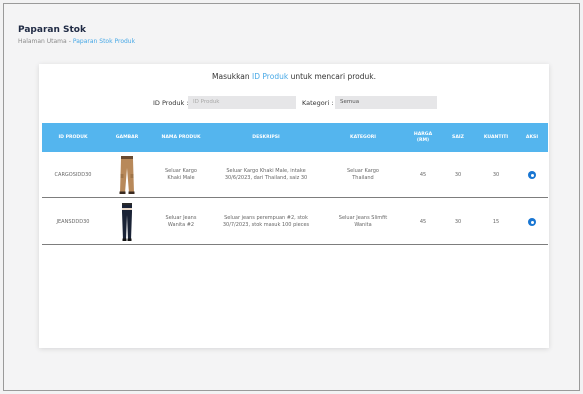 The height and width of the screenshot is (394, 583). I want to click on prompt-text-after: untuk mencari produk., so click(333, 76).